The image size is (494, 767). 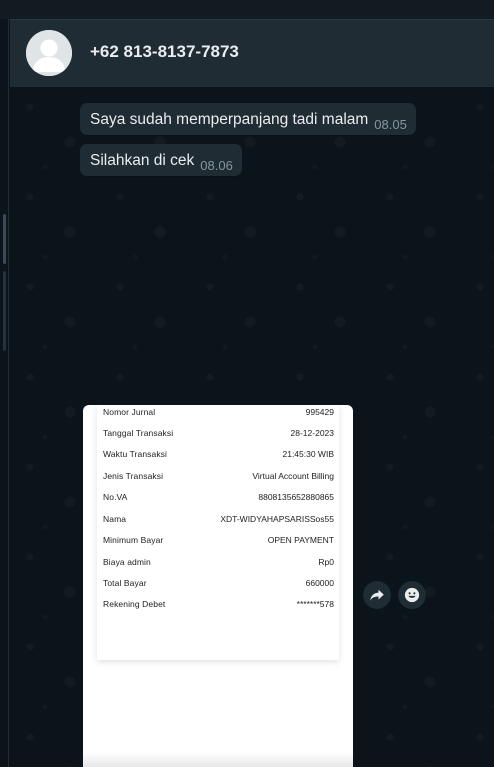 I want to click on chat-list-edge, so click(x=4, y=393).